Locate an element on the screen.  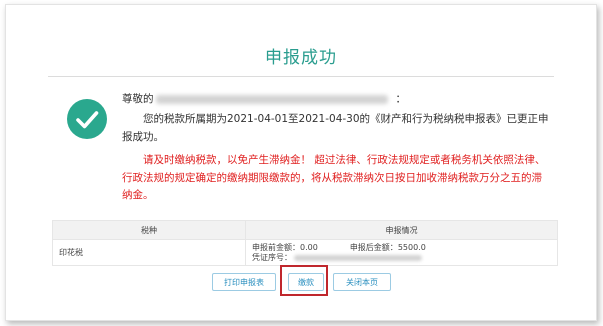
before-amount-value: 0.00 is located at coordinates (309, 247).